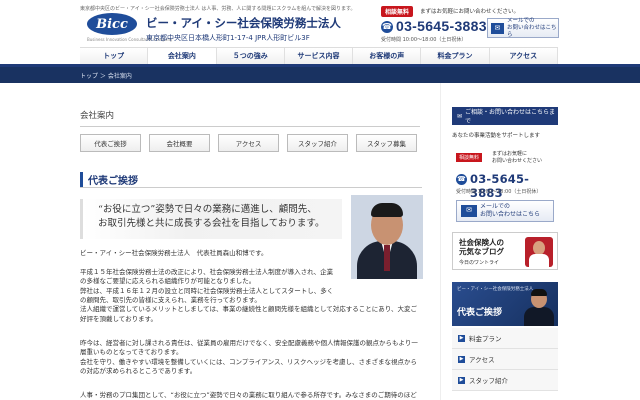 Image resolution: width=640 pixels, height=400 pixels. I want to click on breadcrumb: トップ ＞ 会社案内, so click(106, 75).